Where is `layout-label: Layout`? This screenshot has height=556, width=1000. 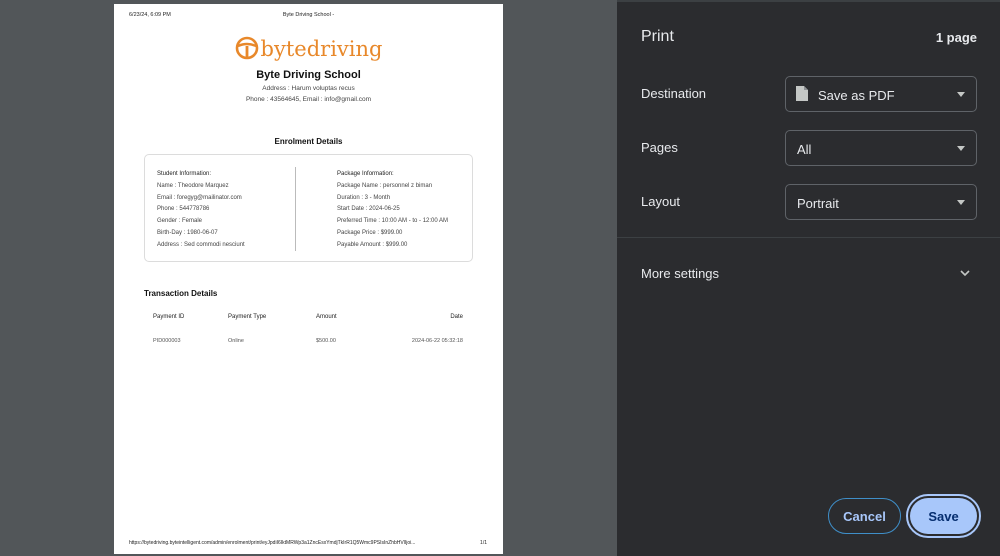 layout-label: Layout is located at coordinates (661, 201).